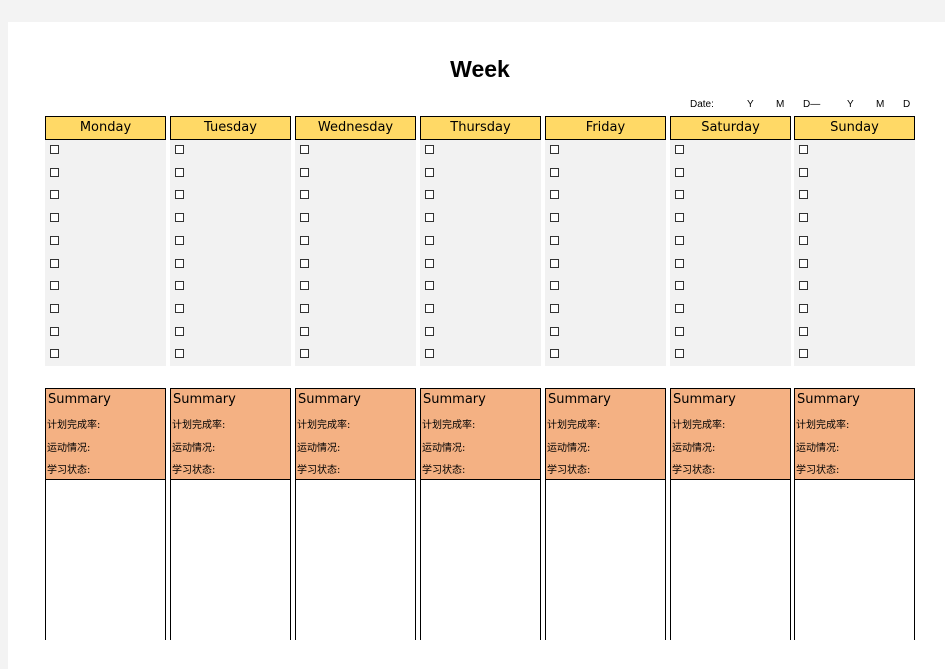  What do you see at coordinates (850, 104) in the screenshot?
I see `date-year-end: Y` at bounding box center [850, 104].